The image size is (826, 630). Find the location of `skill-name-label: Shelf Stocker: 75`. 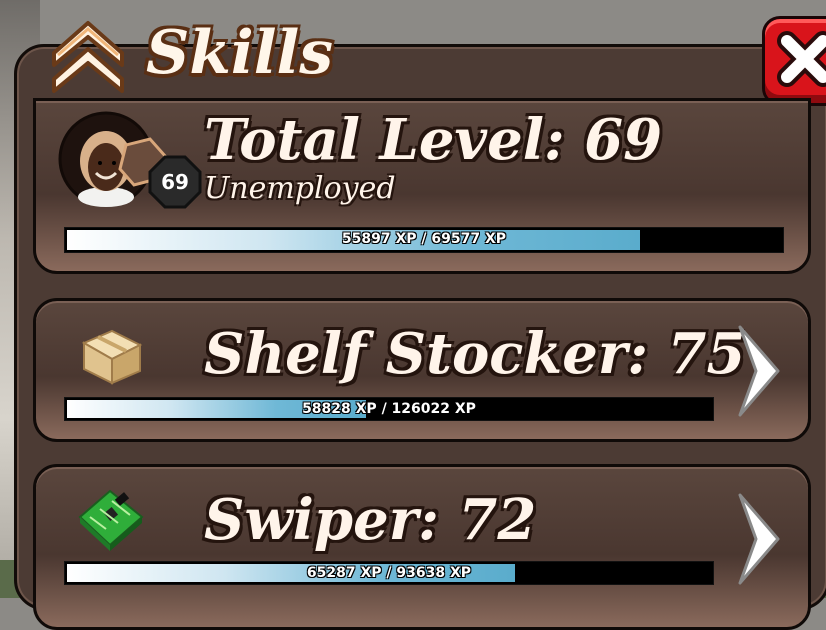

skill-name-label: Shelf Stocker: 75 is located at coordinates (475, 354).